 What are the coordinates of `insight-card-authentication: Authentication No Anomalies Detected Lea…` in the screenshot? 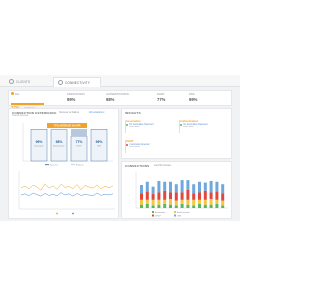 It's located at (202, 126).